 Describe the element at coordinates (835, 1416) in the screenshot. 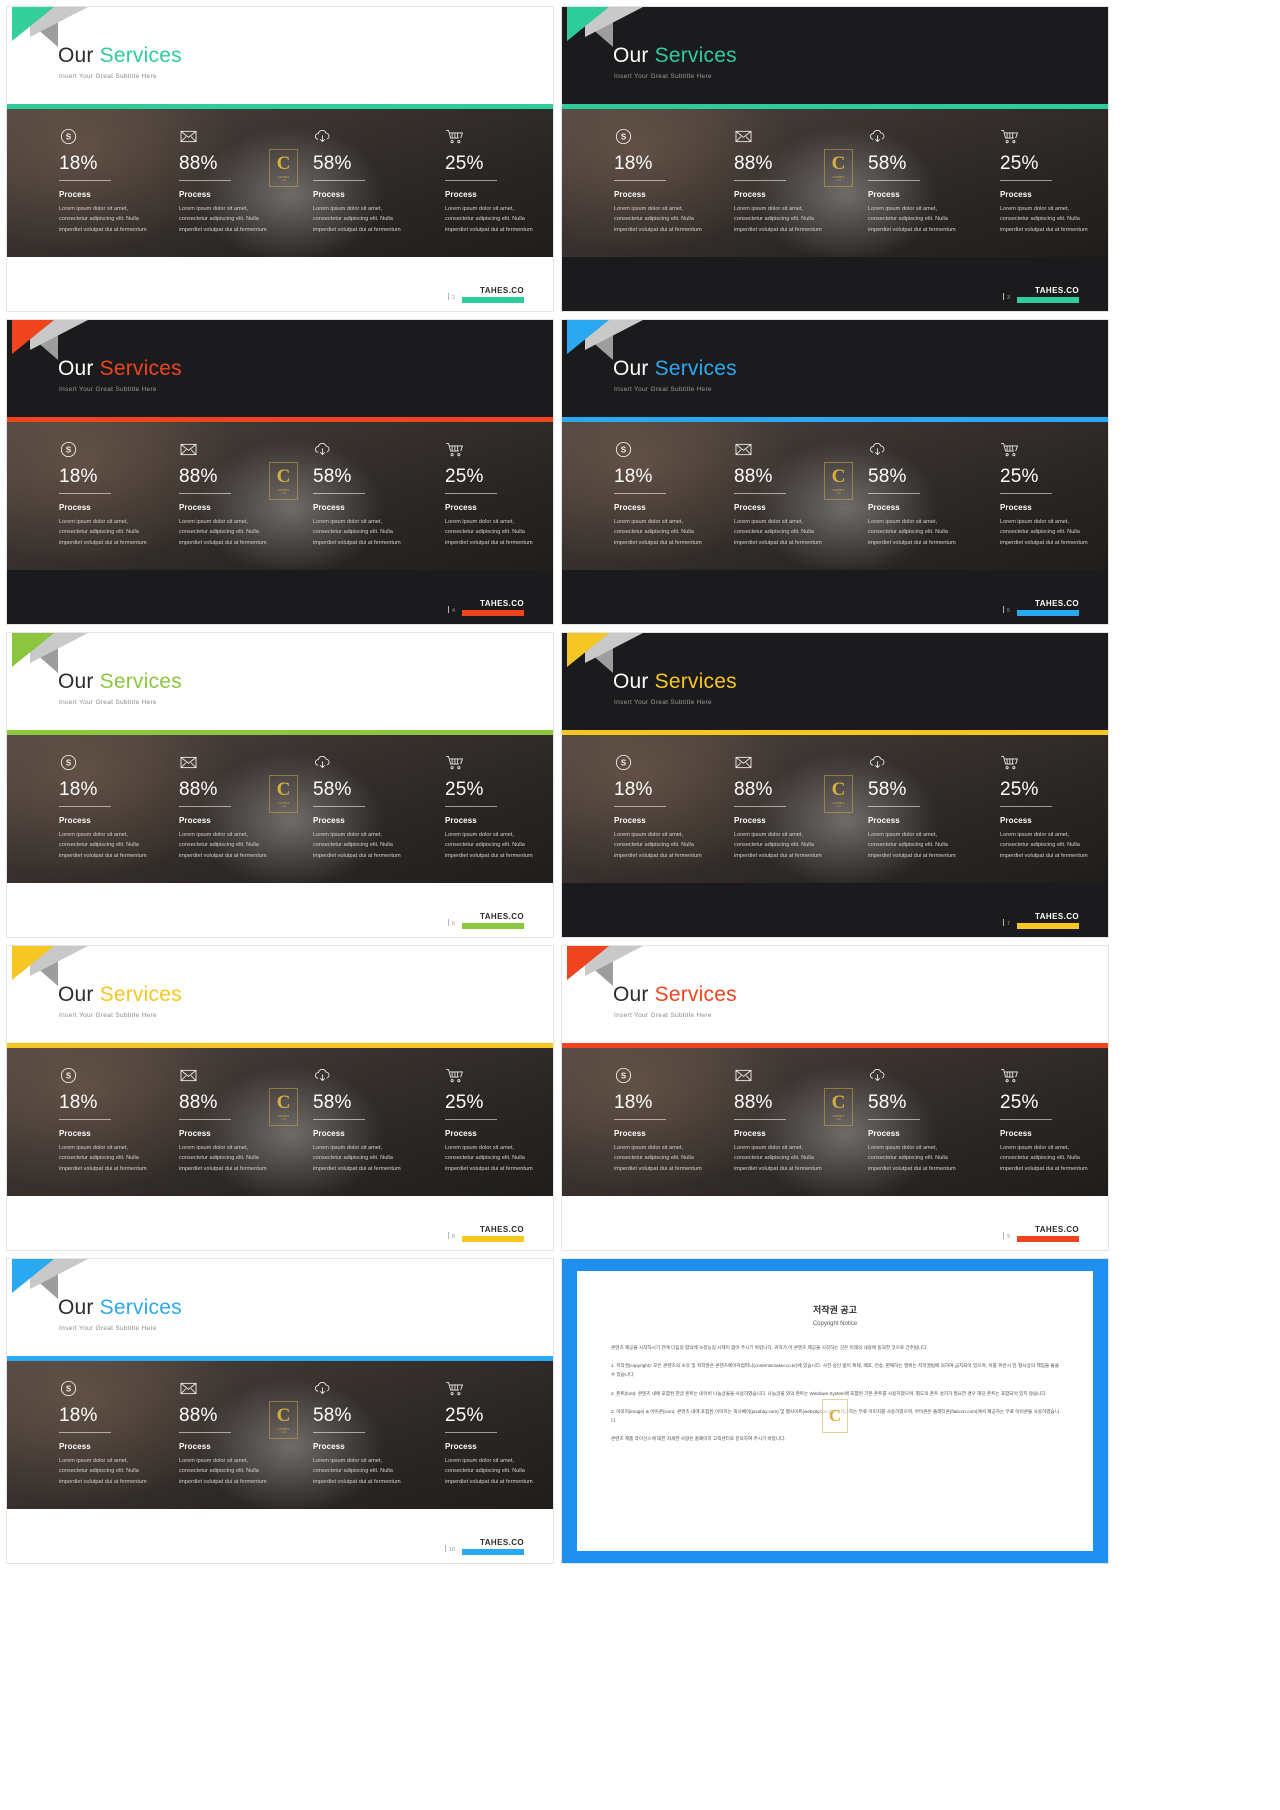

I see `watermark-logo: C` at that location.